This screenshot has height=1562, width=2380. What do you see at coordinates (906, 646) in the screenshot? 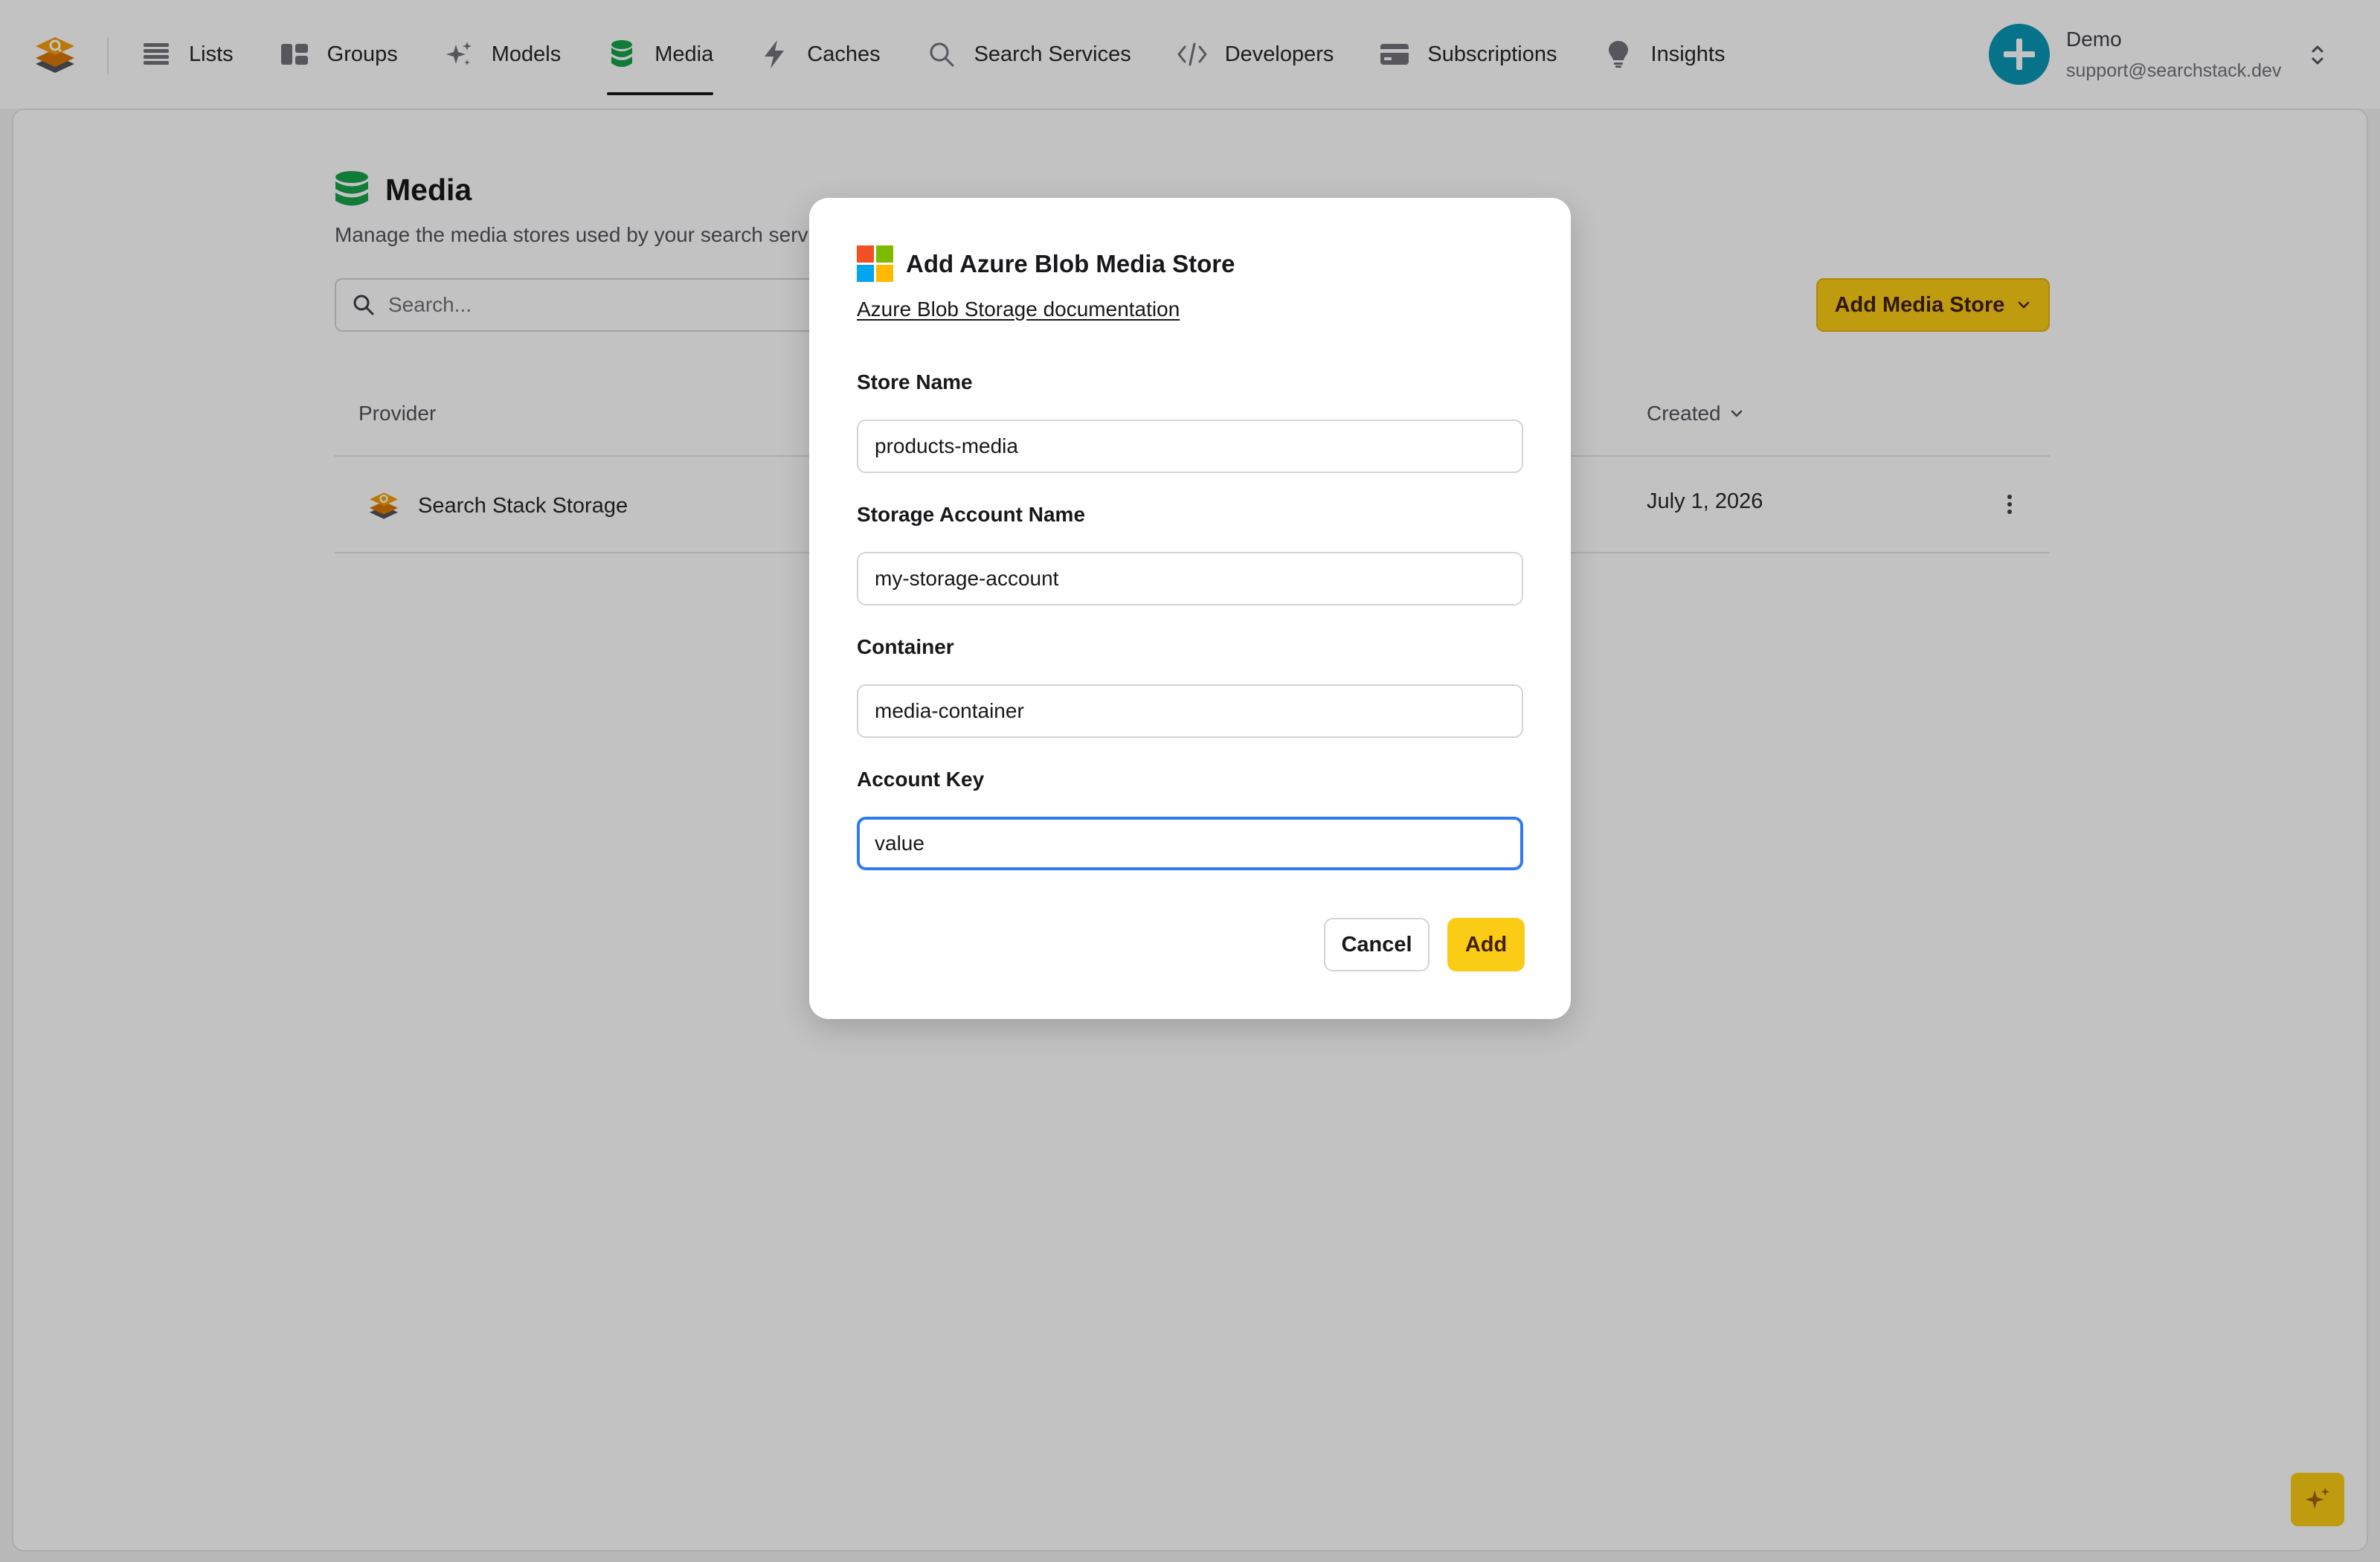
I see `container-label: Container` at bounding box center [906, 646].